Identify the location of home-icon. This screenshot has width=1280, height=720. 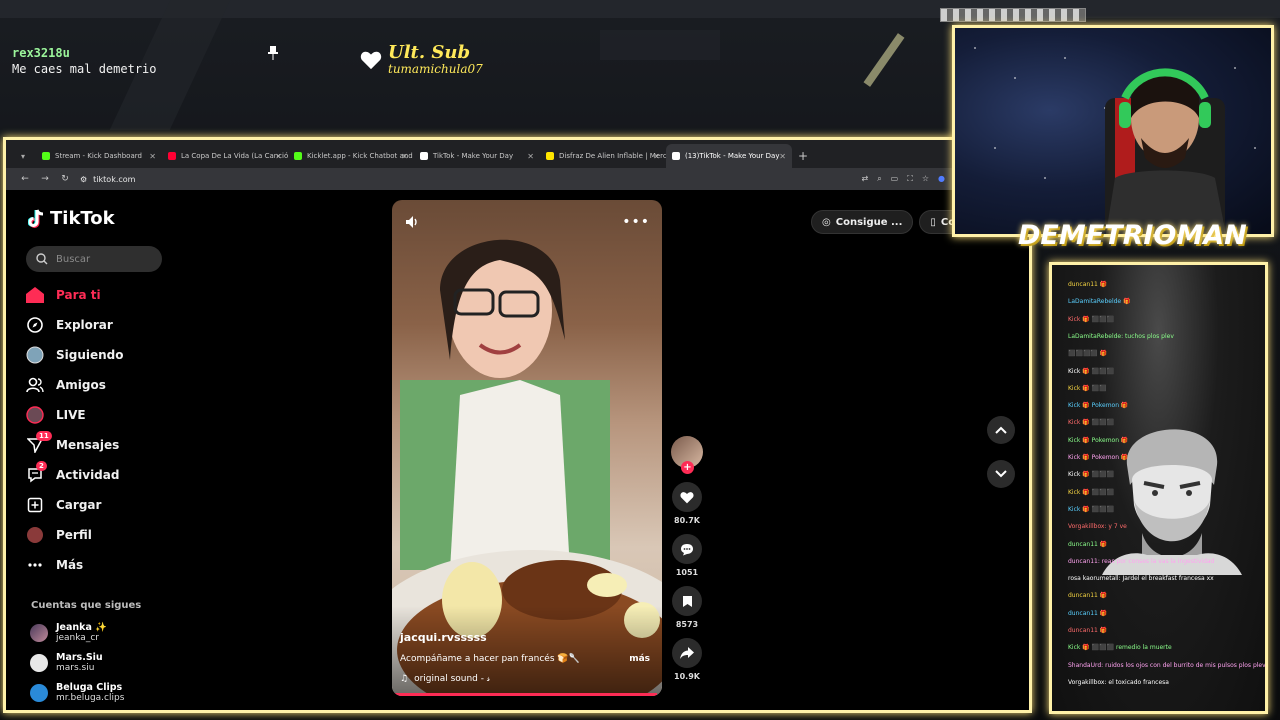
(35, 295).